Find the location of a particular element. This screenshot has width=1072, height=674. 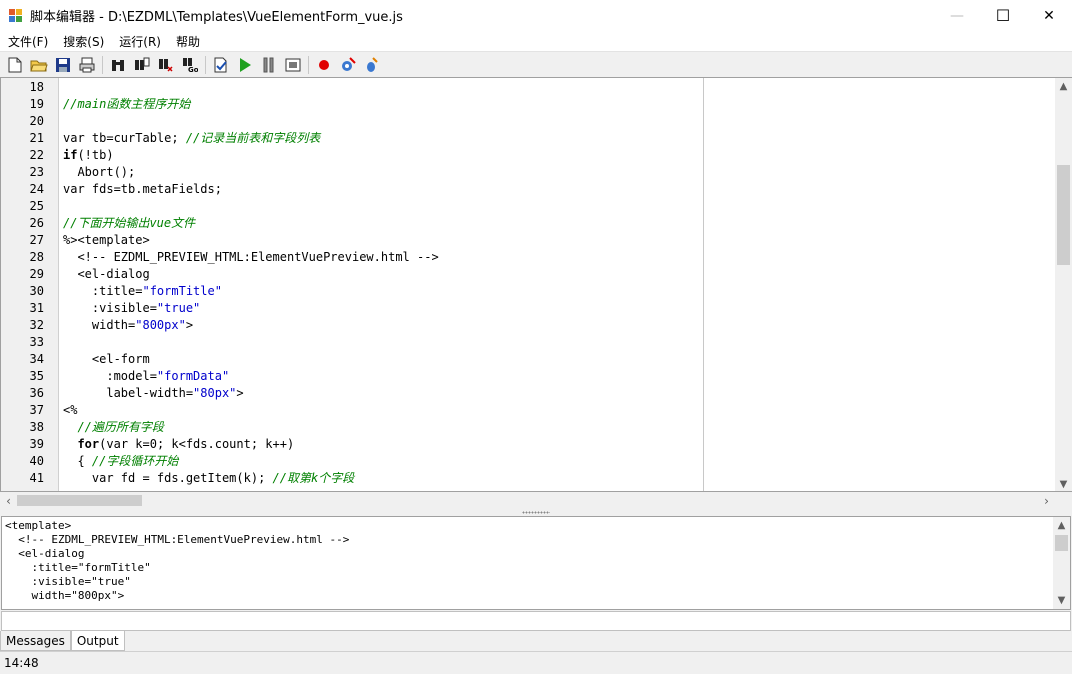

line-number: 30 is located at coordinates (36, 291).